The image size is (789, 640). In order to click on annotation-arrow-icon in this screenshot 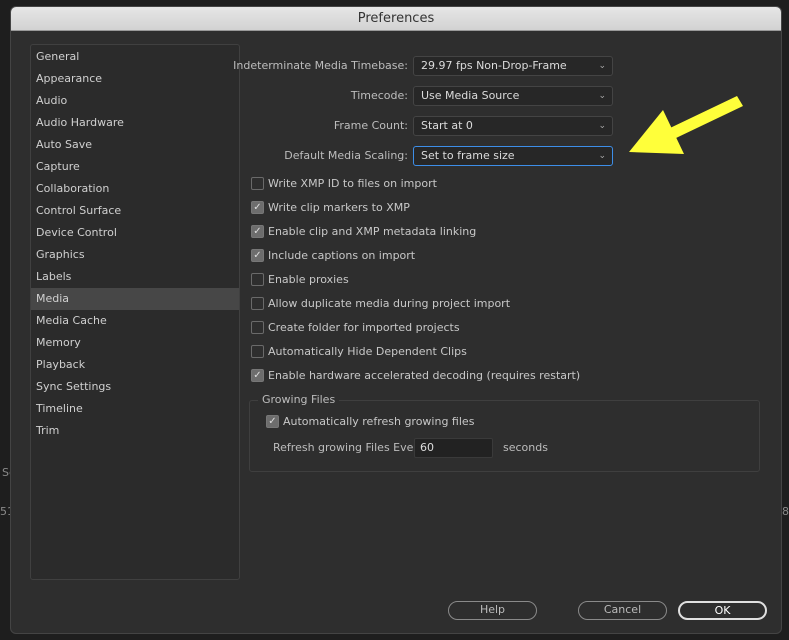, I will do `click(686, 125)`.